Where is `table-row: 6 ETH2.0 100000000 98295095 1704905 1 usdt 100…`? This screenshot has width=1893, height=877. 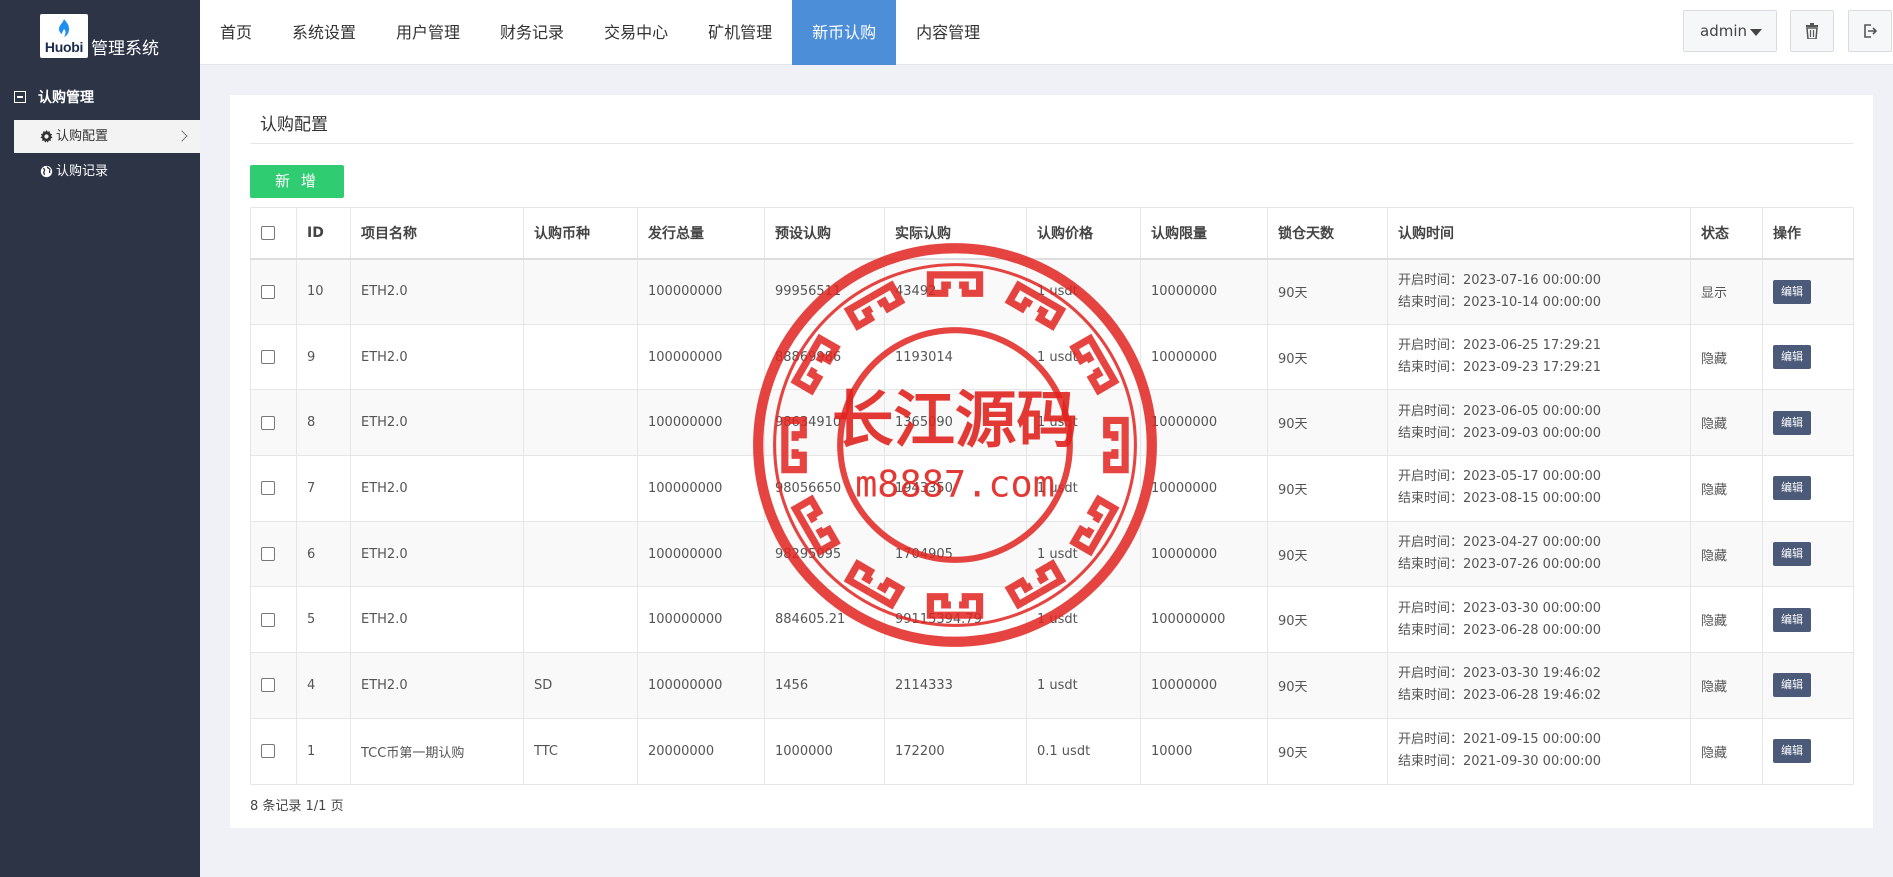
table-row: 6 ETH2.0 100000000 98295095 1704905 1 usdt 100… is located at coordinates (1052, 554).